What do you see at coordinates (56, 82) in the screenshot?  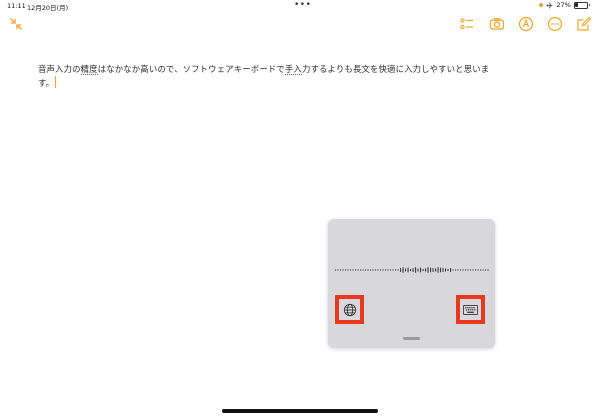 I see `text-caret` at bounding box center [56, 82].